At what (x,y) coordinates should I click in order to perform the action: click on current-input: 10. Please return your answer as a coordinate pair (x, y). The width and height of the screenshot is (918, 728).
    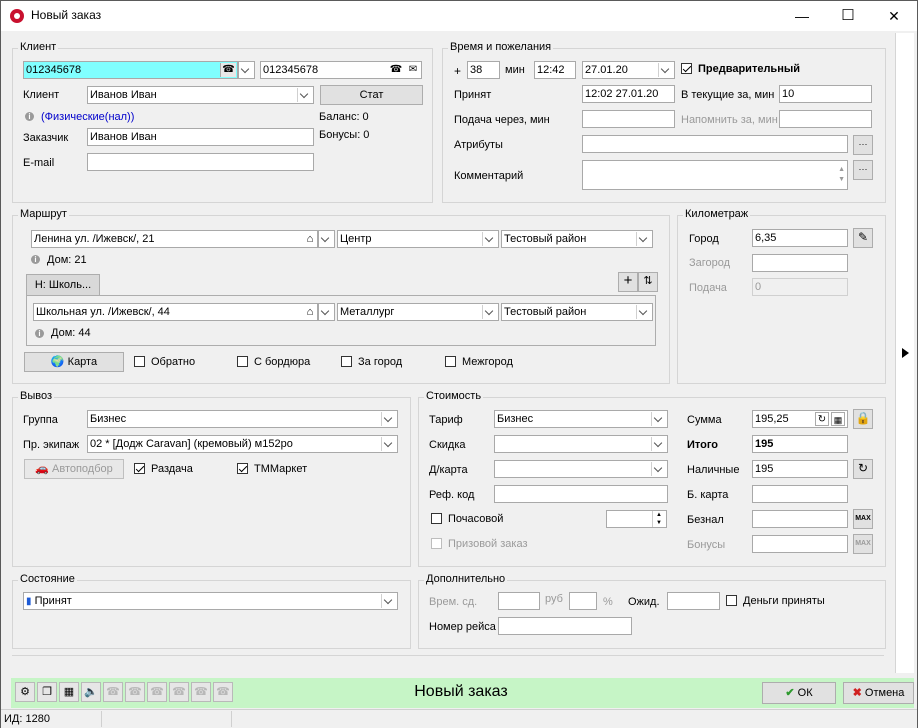
    Looking at the image, I should click on (825, 94).